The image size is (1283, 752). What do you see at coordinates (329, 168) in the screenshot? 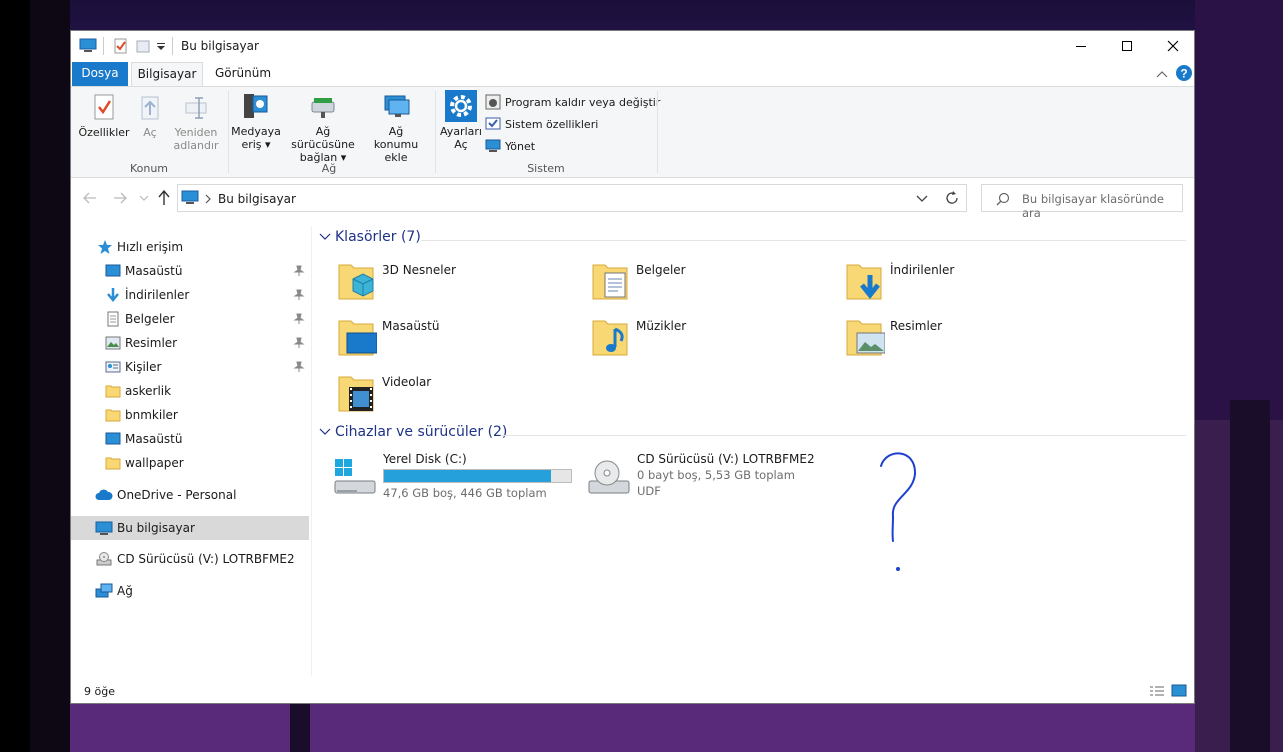
I see `group-label-ag: Ağ` at bounding box center [329, 168].